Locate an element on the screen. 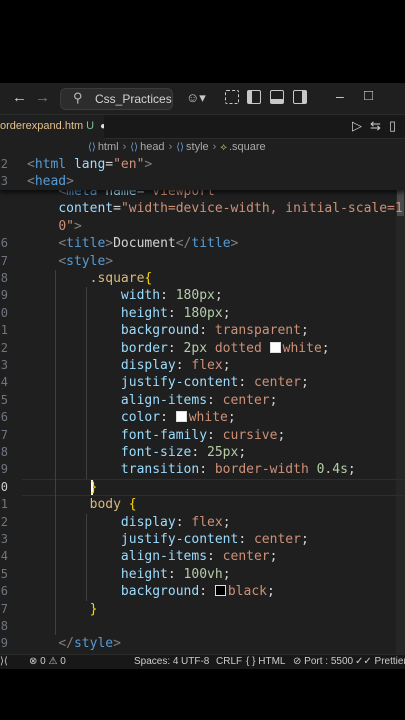 The image size is (405, 720). back-arrow-icon: ← is located at coordinates (19, 97).